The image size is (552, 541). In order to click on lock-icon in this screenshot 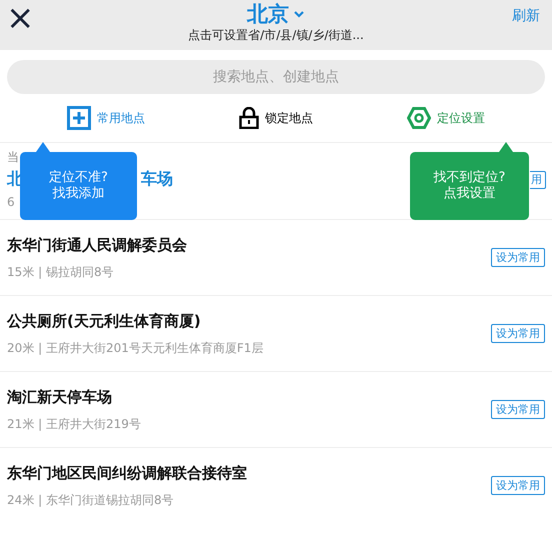, I will do `click(249, 118)`.